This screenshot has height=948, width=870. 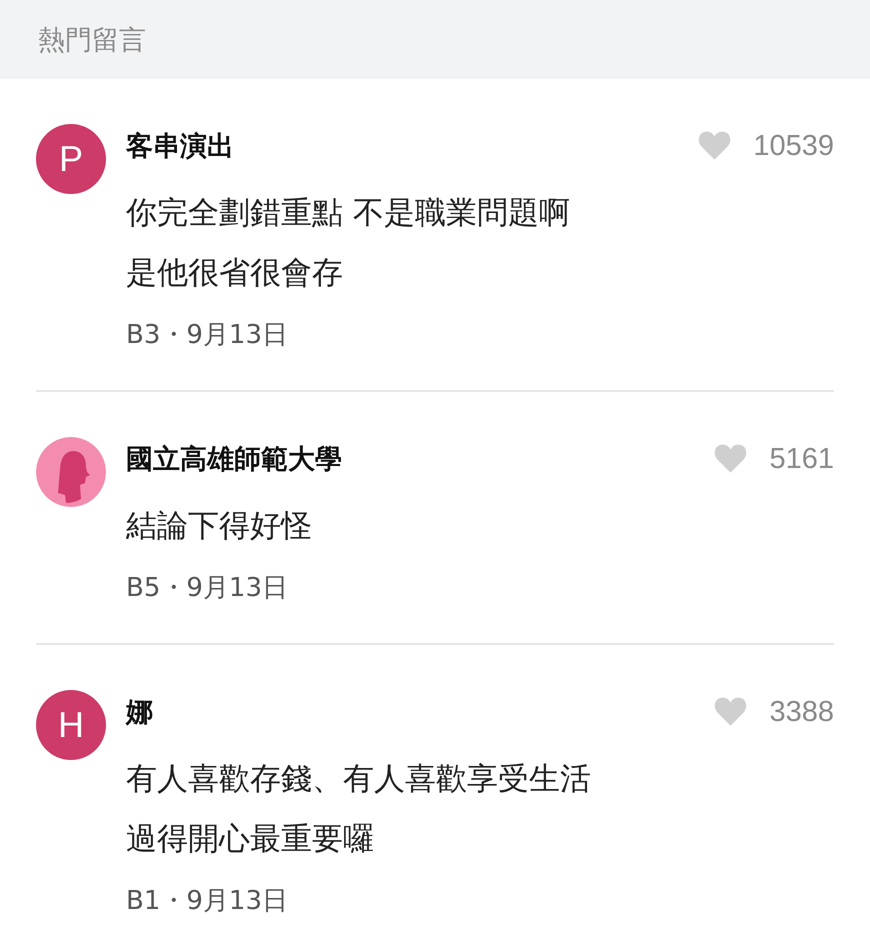 What do you see at coordinates (250, 839) in the screenshot?
I see `comment-text: 過得開心最重要囉` at bounding box center [250, 839].